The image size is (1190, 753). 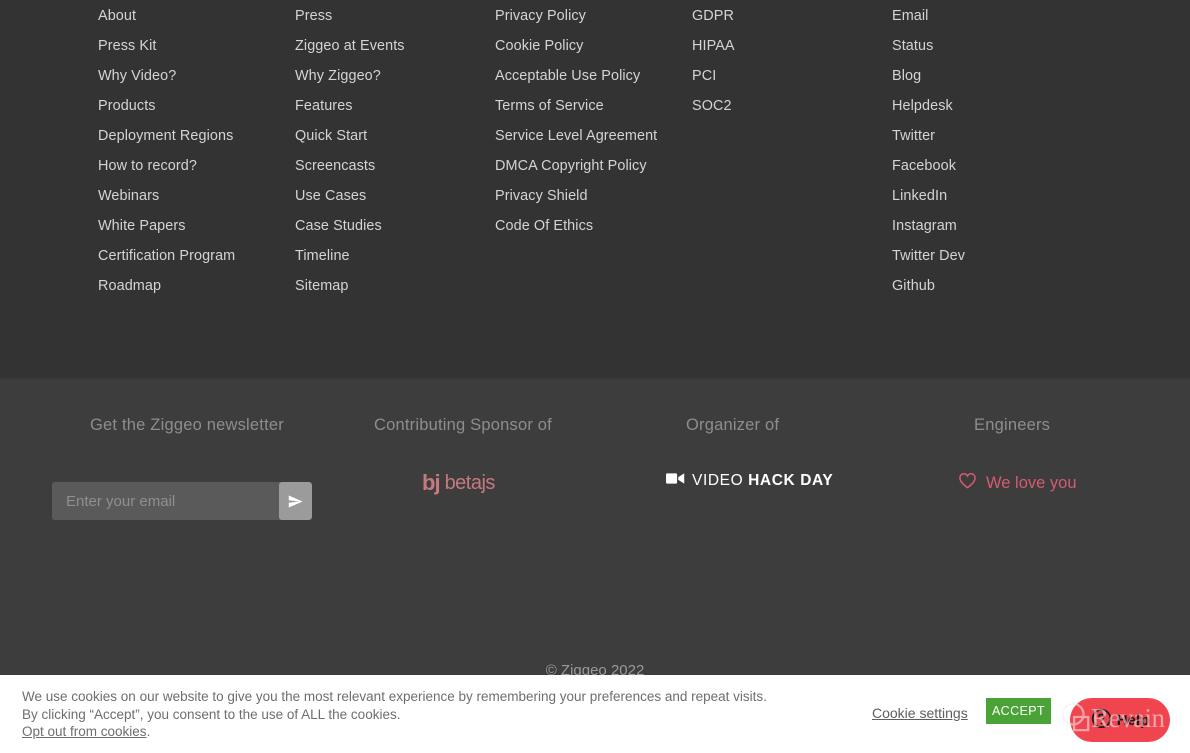 What do you see at coordinates (165, 501) in the screenshot?
I see `newsletter-email-input` at bounding box center [165, 501].